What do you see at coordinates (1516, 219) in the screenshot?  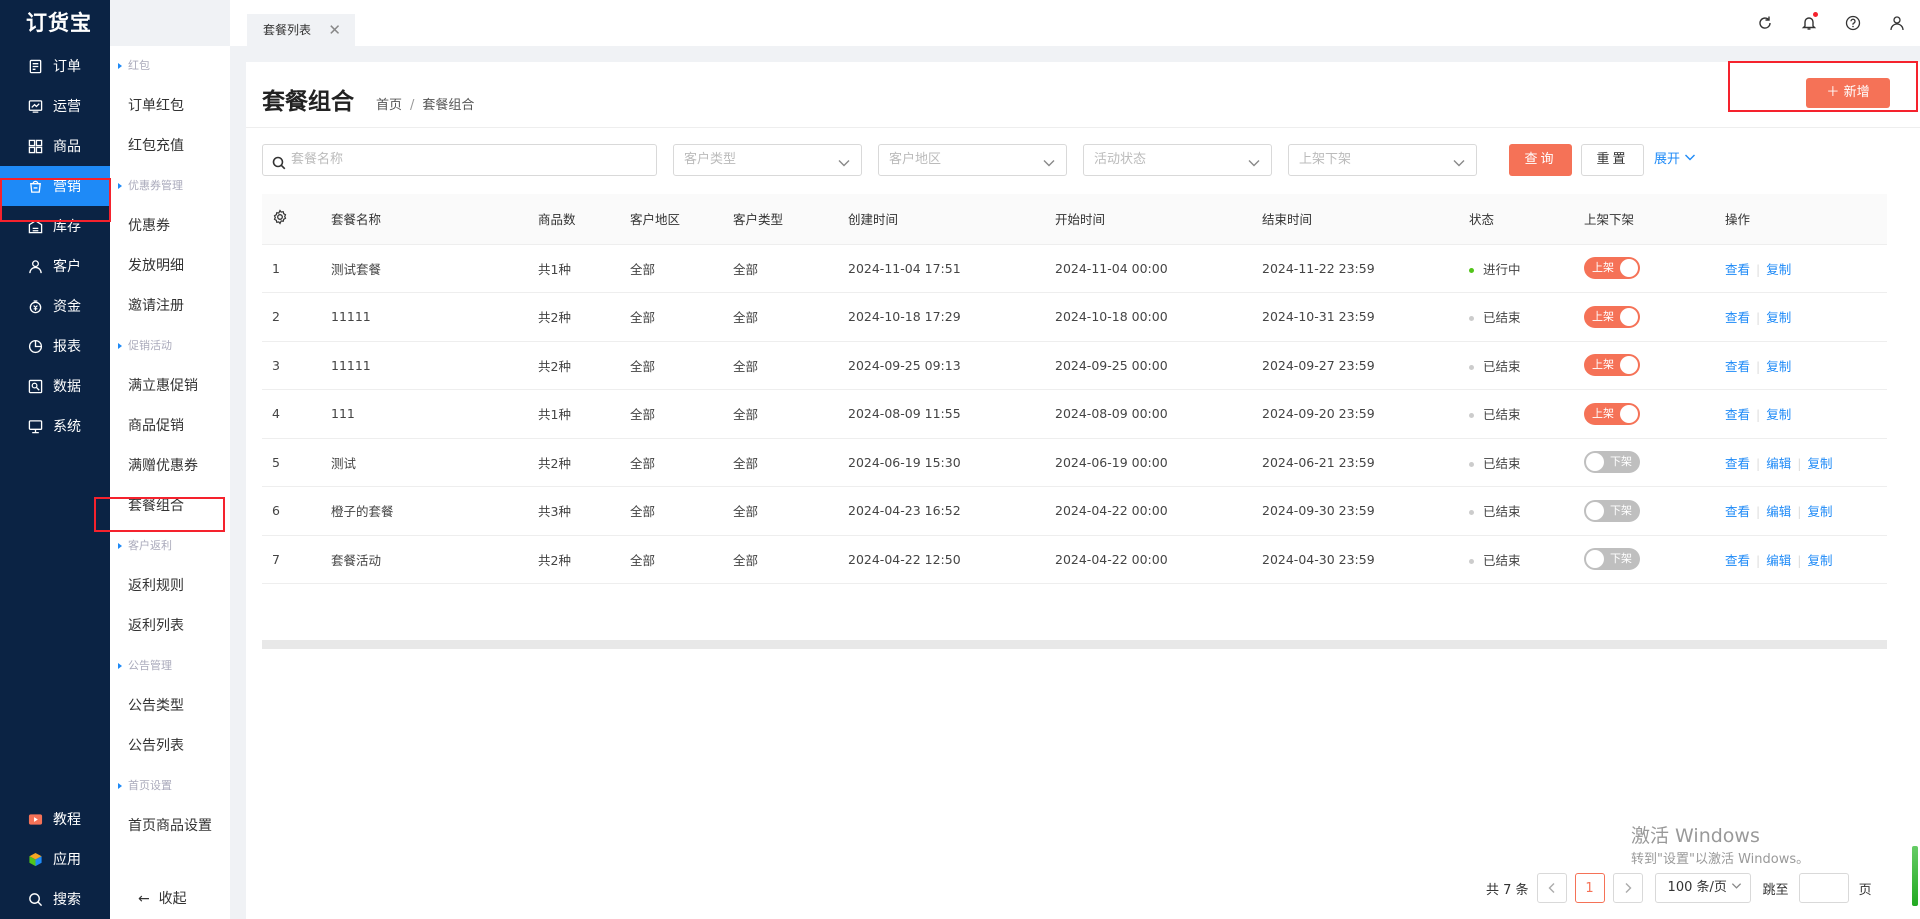 I see `col-status: 状态` at bounding box center [1516, 219].